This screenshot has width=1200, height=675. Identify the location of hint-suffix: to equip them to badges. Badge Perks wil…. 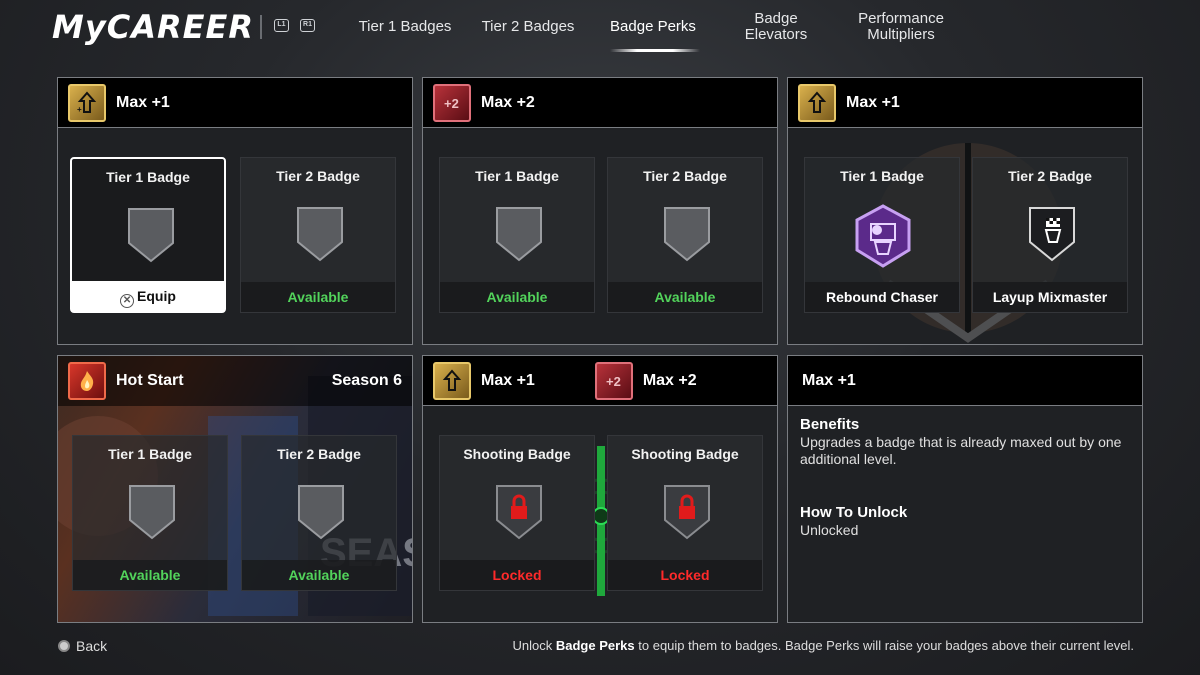
(886, 645).